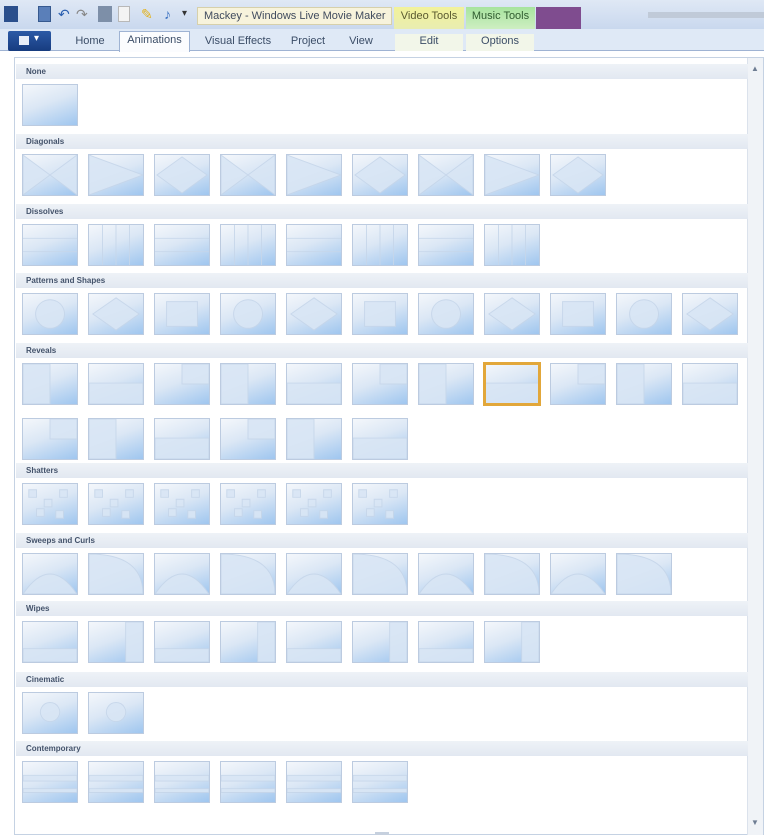 The width and height of the screenshot is (764, 835). What do you see at coordinates (124, 14) in the screenshot?
I see `new-project-icon` at bounding box center [124, 14].